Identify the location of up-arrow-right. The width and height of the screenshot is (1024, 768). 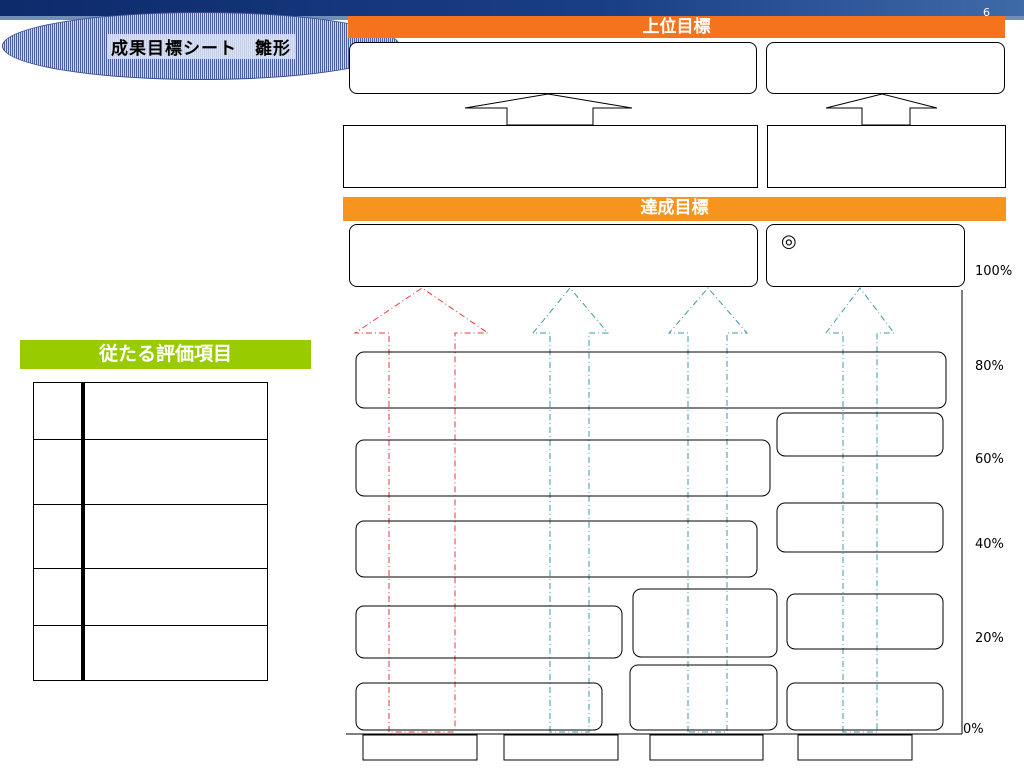
(881, 109).